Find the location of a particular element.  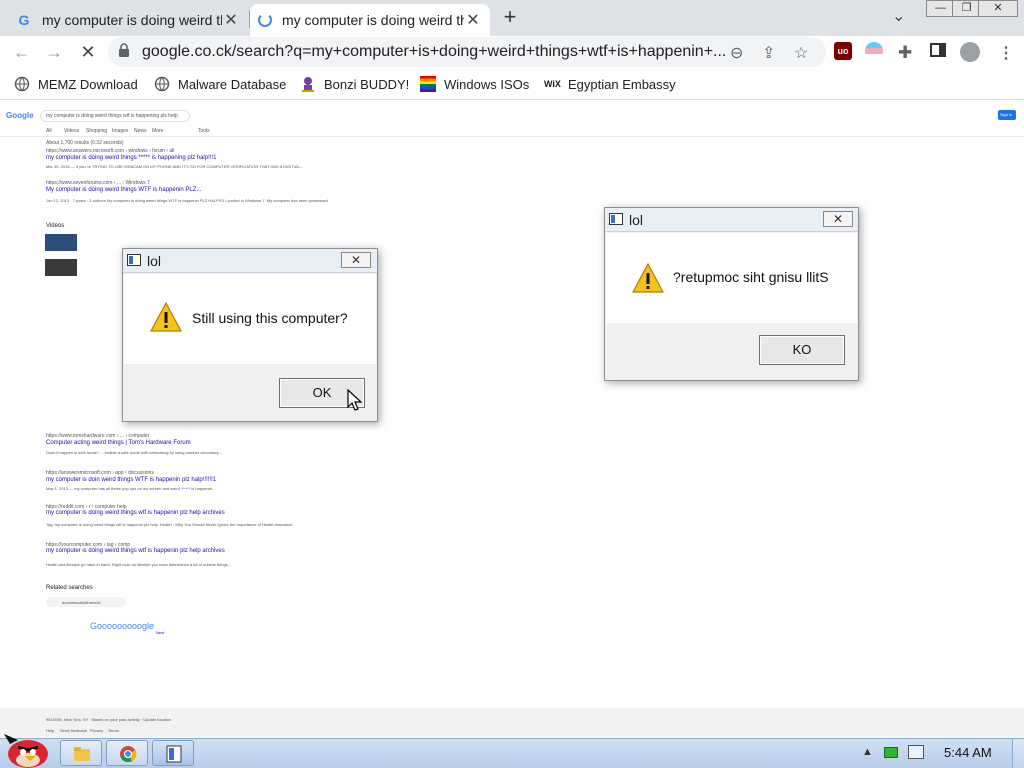

taskbar-chrome-button is located at coordinates (127, 753).